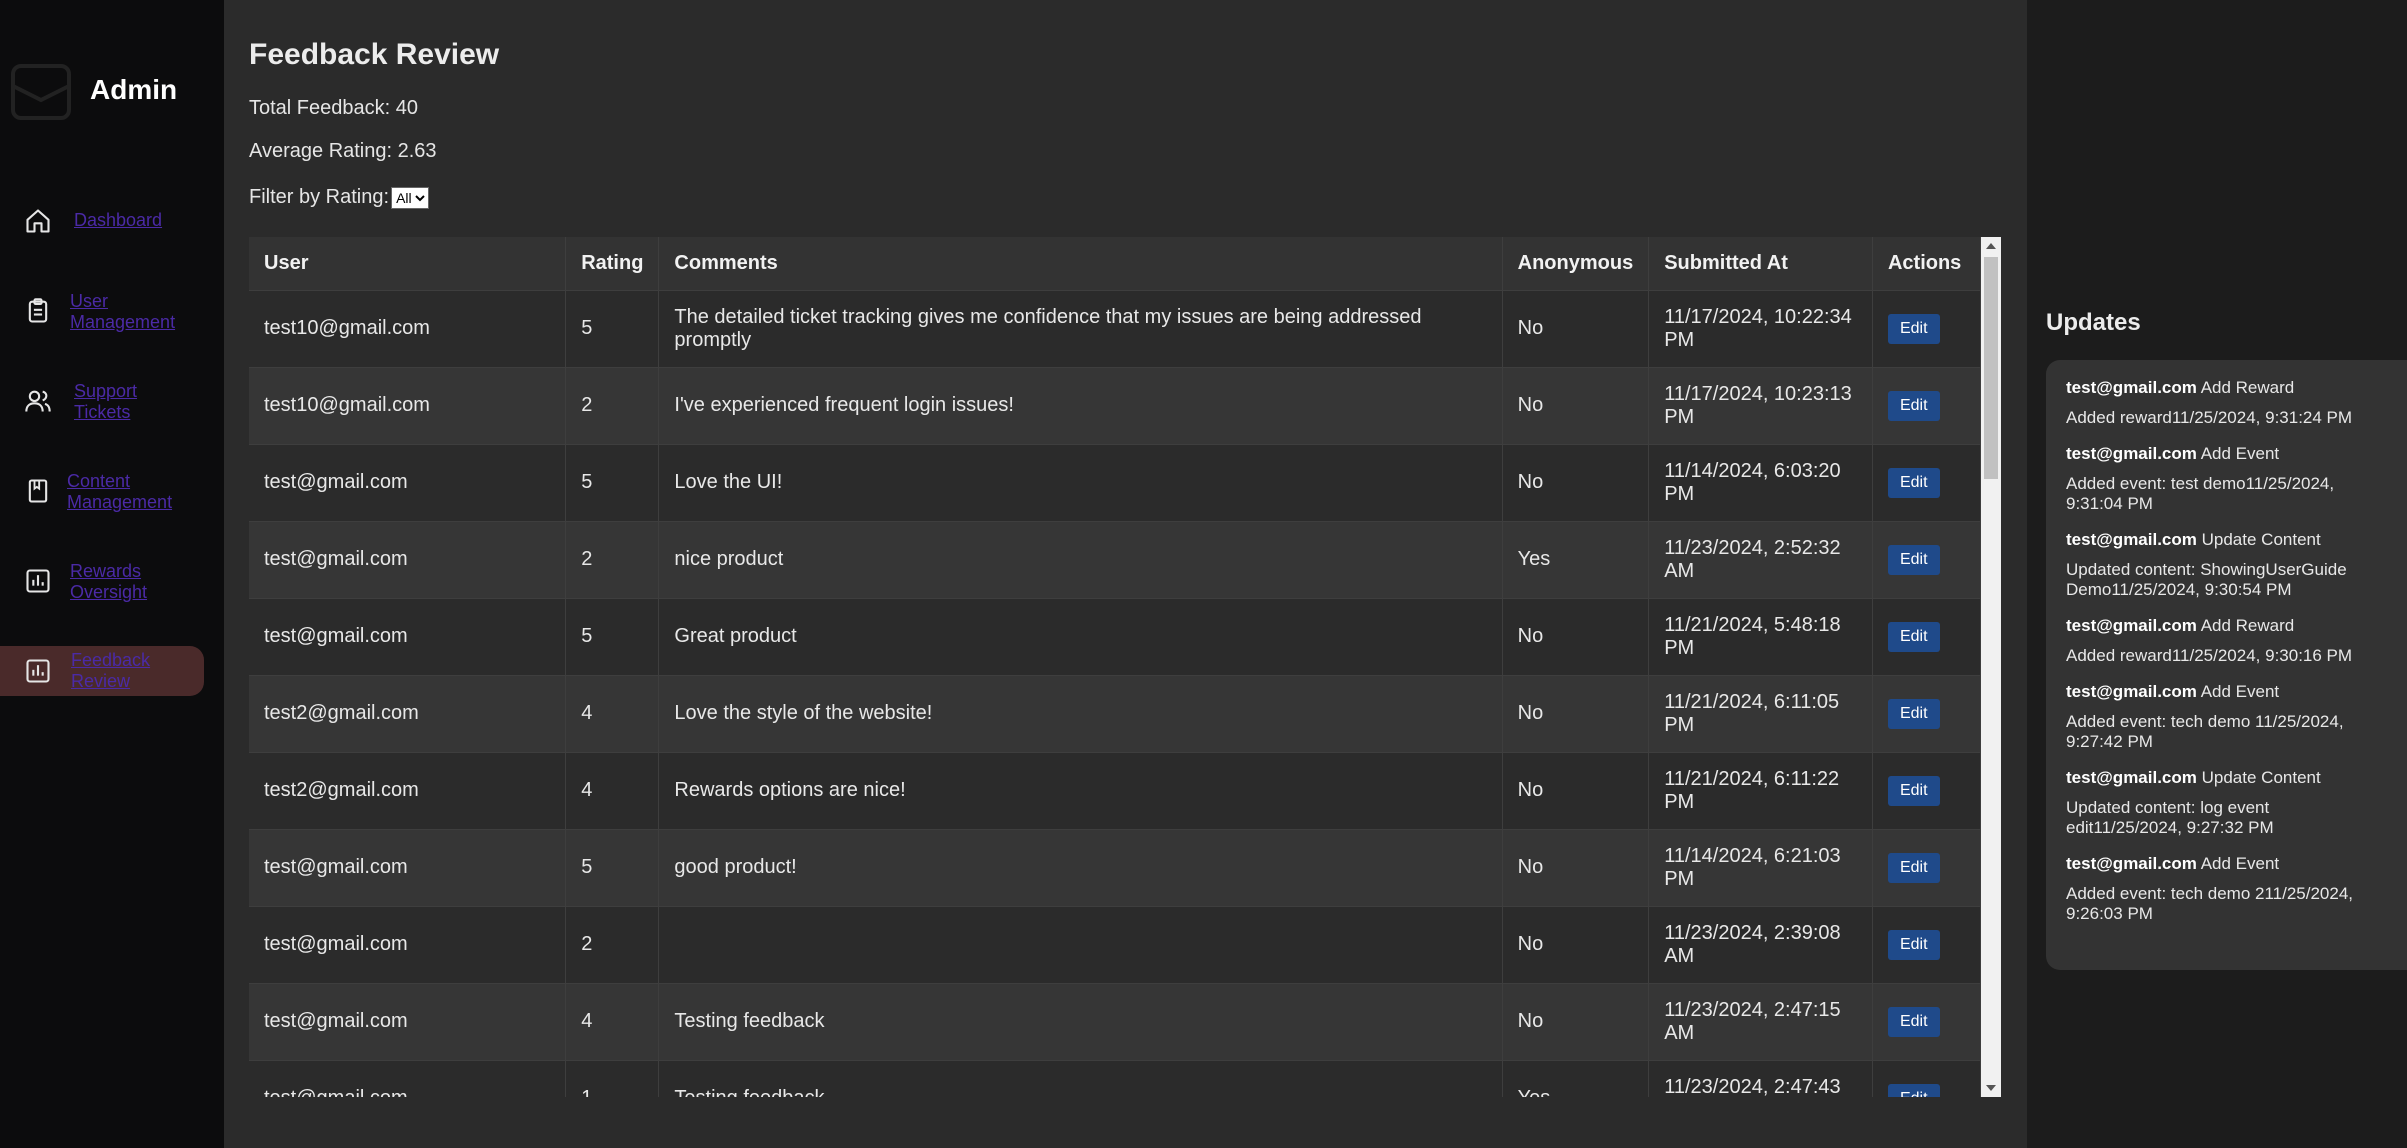  What do you see at coordinates (1991, 1088) in the screenshot?
I see `scroll-down-arrow-icon` at bounding box center [1991, 1088].